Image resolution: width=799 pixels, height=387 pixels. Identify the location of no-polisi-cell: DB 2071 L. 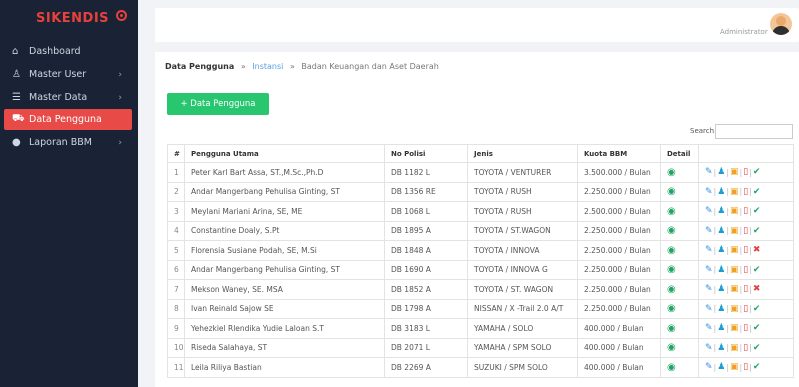
(426, 347).